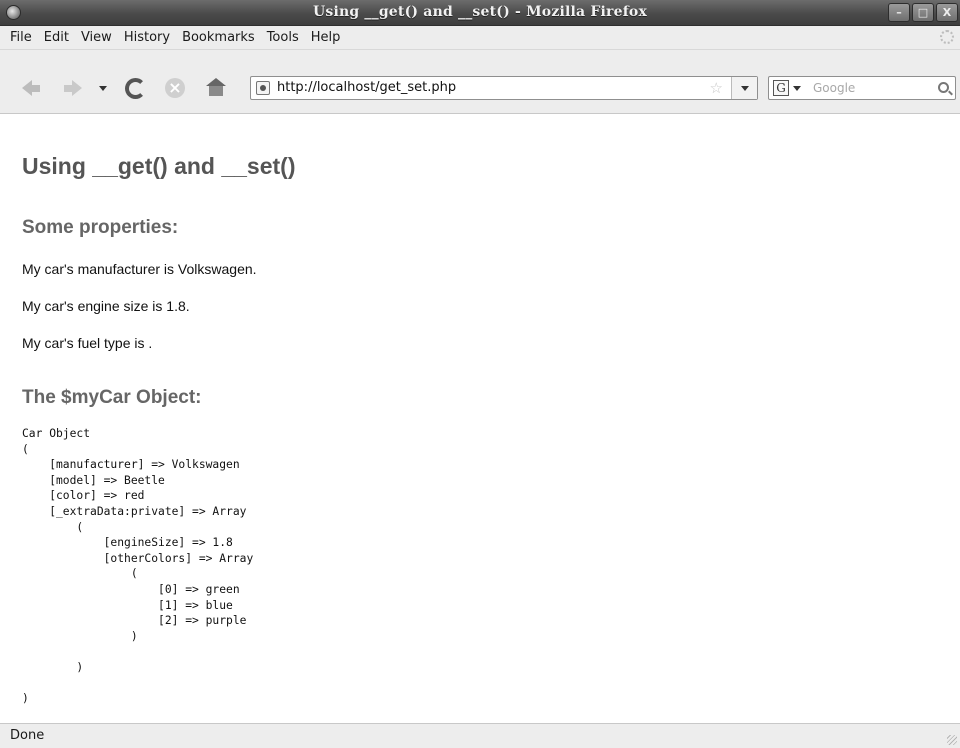  What do you see at coordinates (943, 87) in the screenshot?
I see `search-icon` at bounding box center [943, 87].